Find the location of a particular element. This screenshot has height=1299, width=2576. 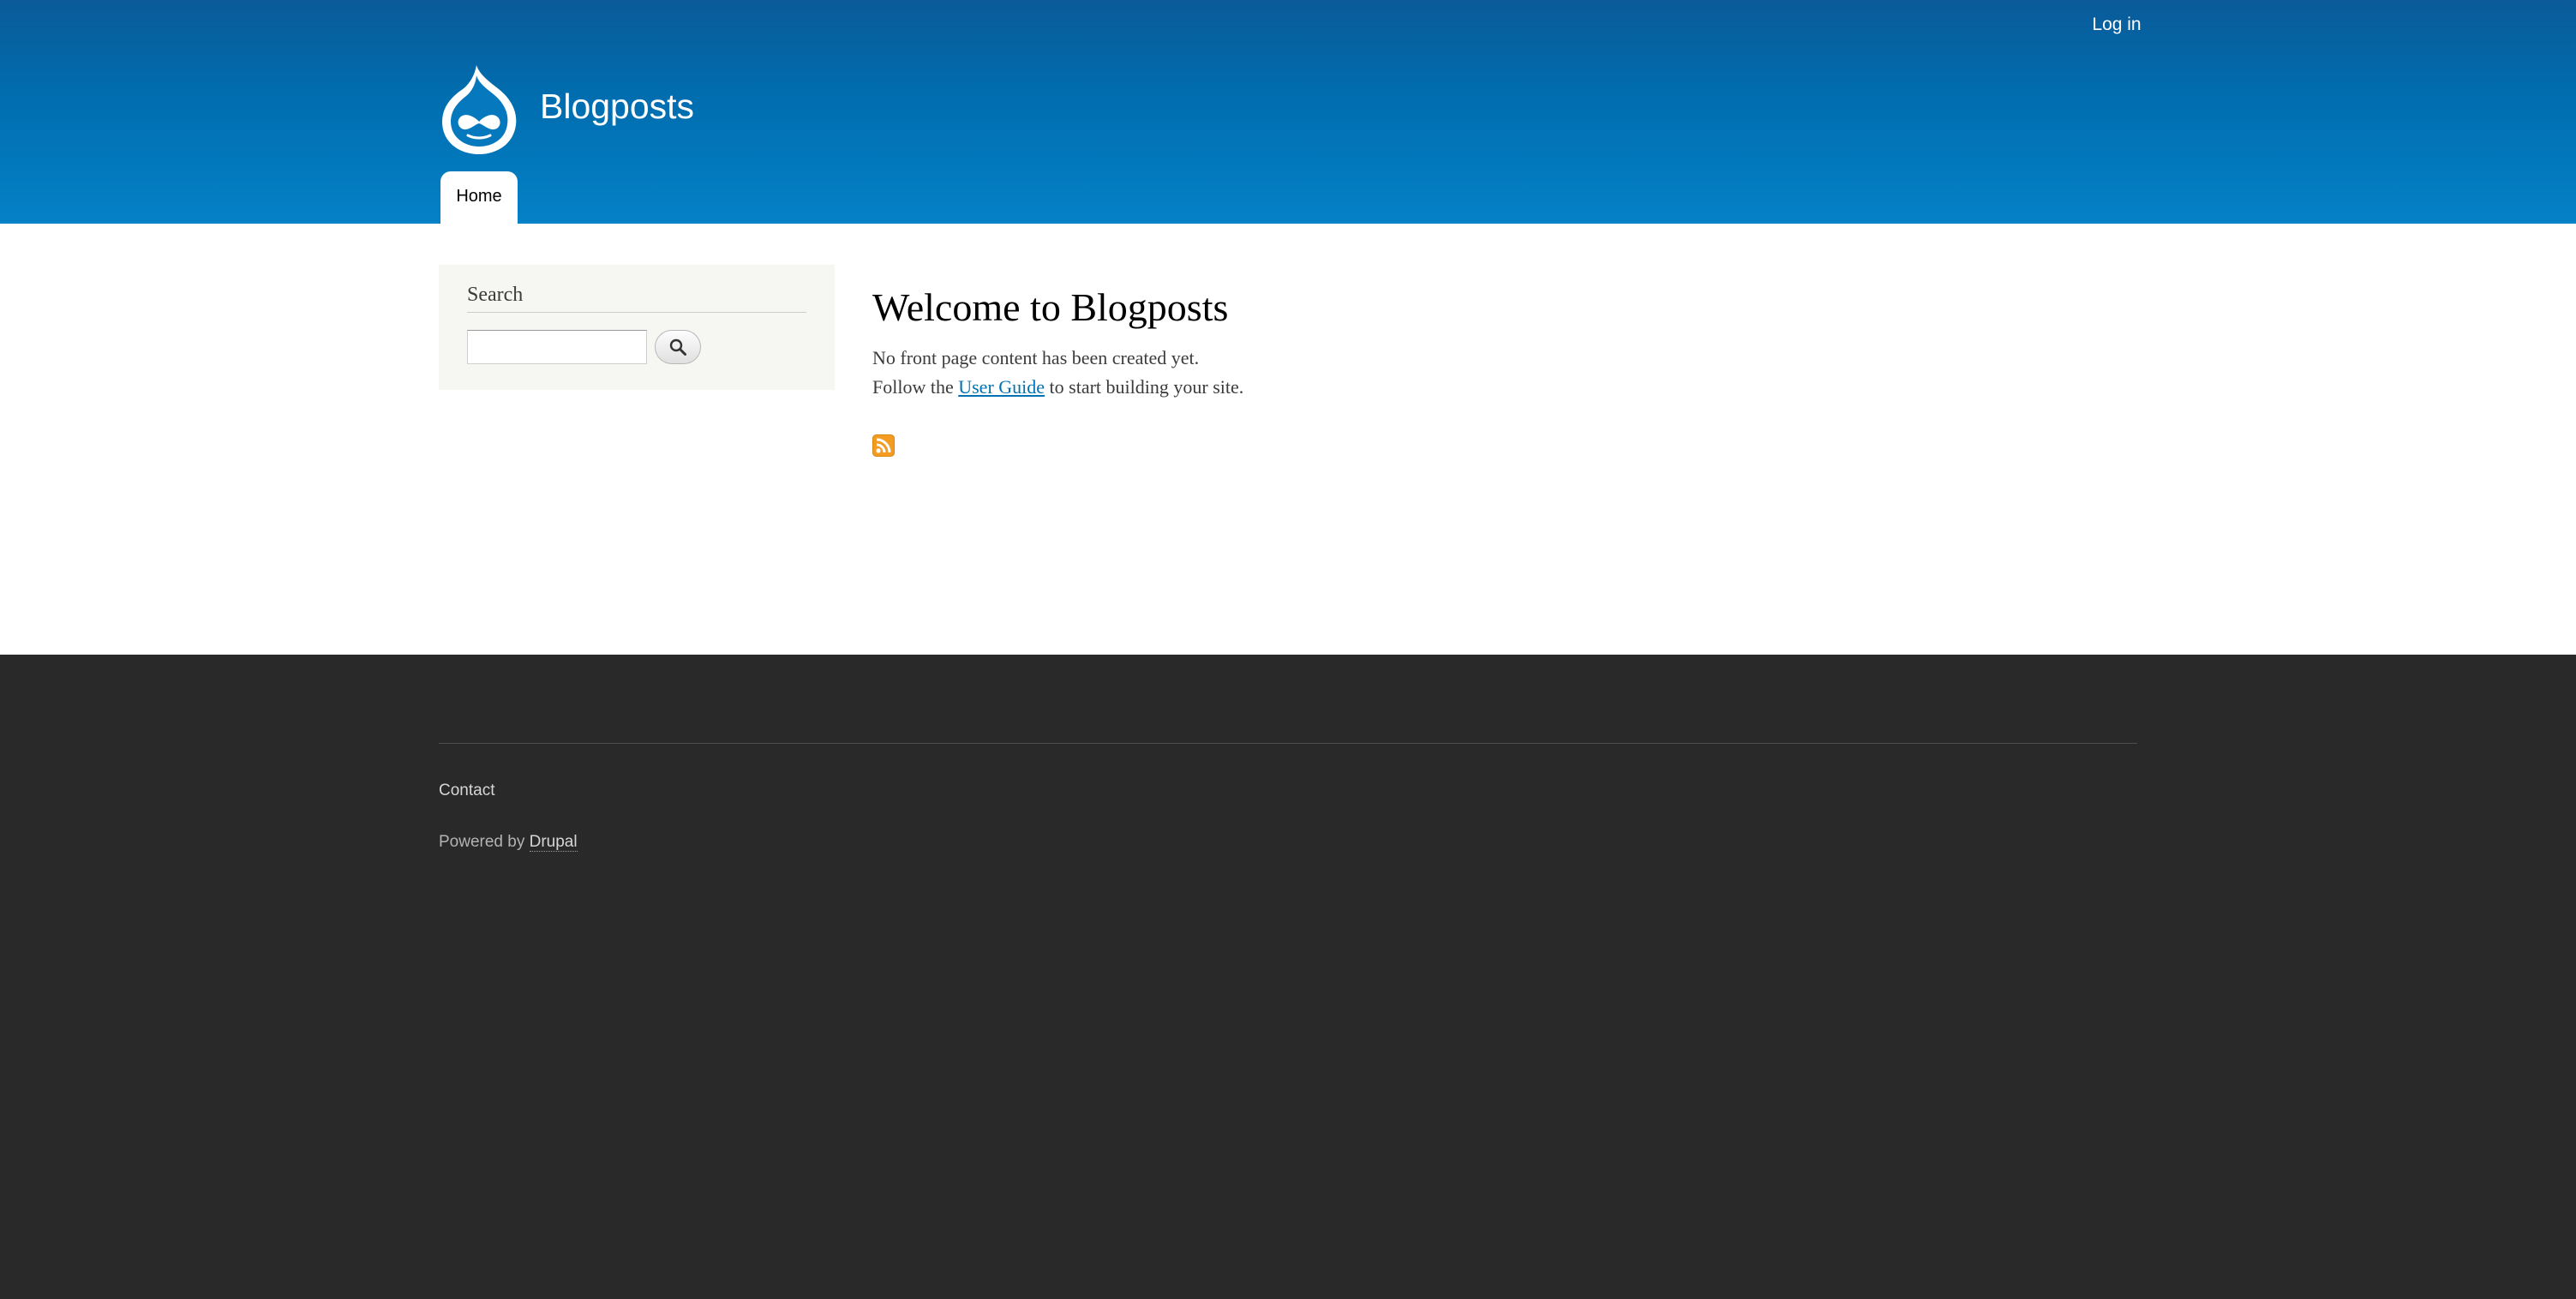

search-button is located at coordinates (678, 347).